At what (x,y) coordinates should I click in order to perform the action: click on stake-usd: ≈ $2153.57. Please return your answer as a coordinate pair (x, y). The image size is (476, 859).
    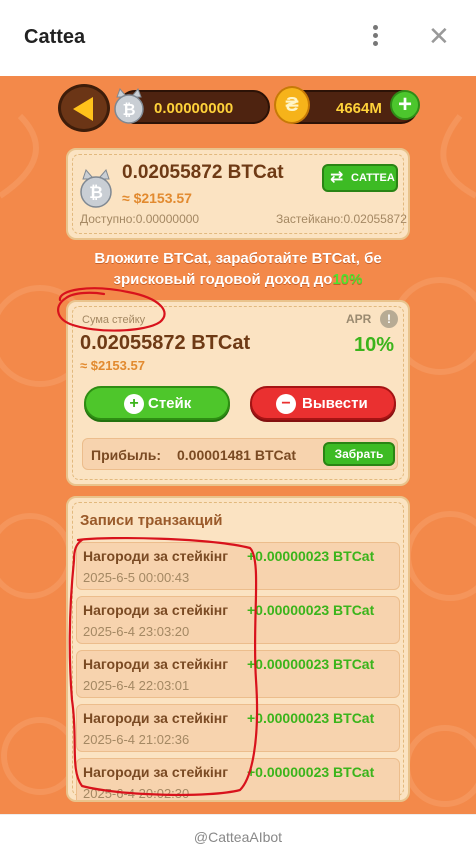
    Looking at the image, I should click on (112, 365).